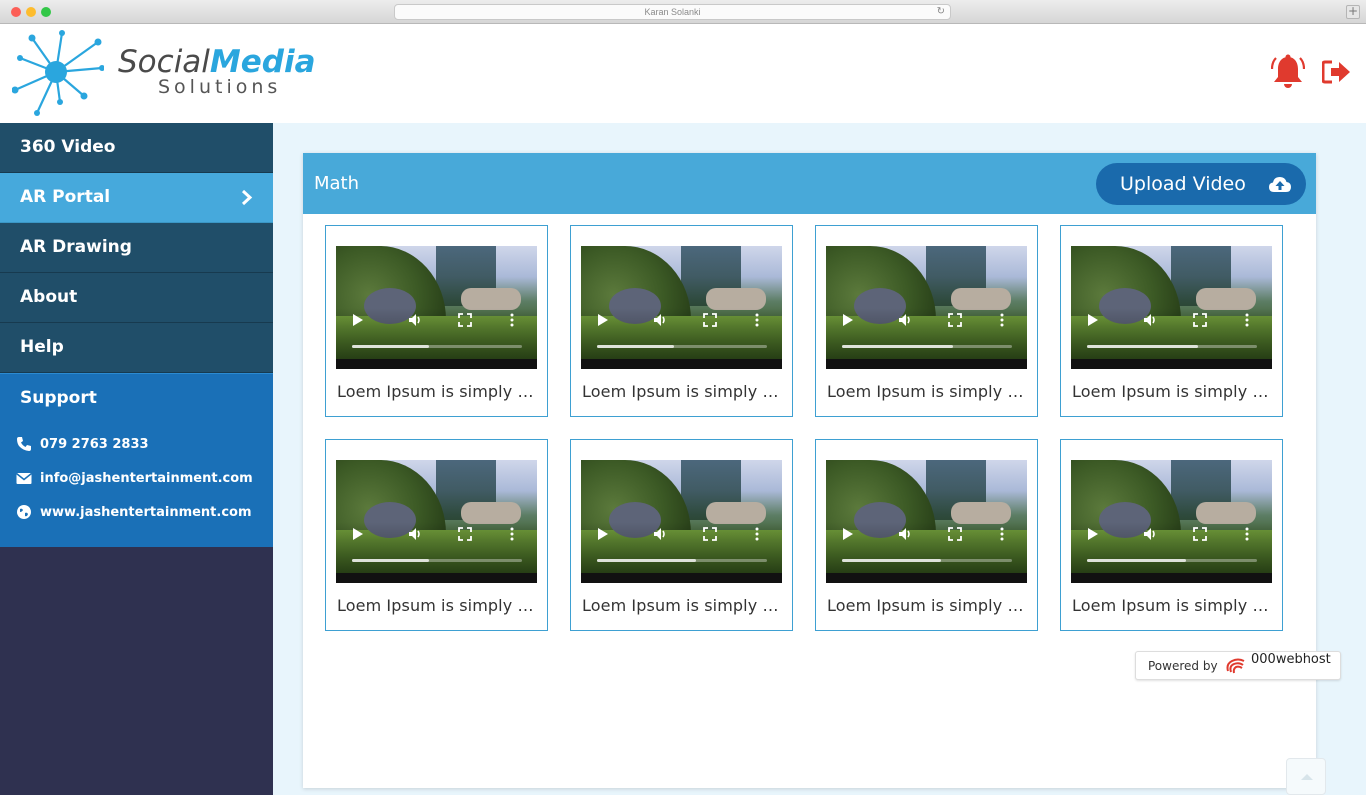 This screenshot has width=1366, height=795. Describe the element at coordinates (58, 73) in the screenshot. I see `network-logo-icon` at that location.